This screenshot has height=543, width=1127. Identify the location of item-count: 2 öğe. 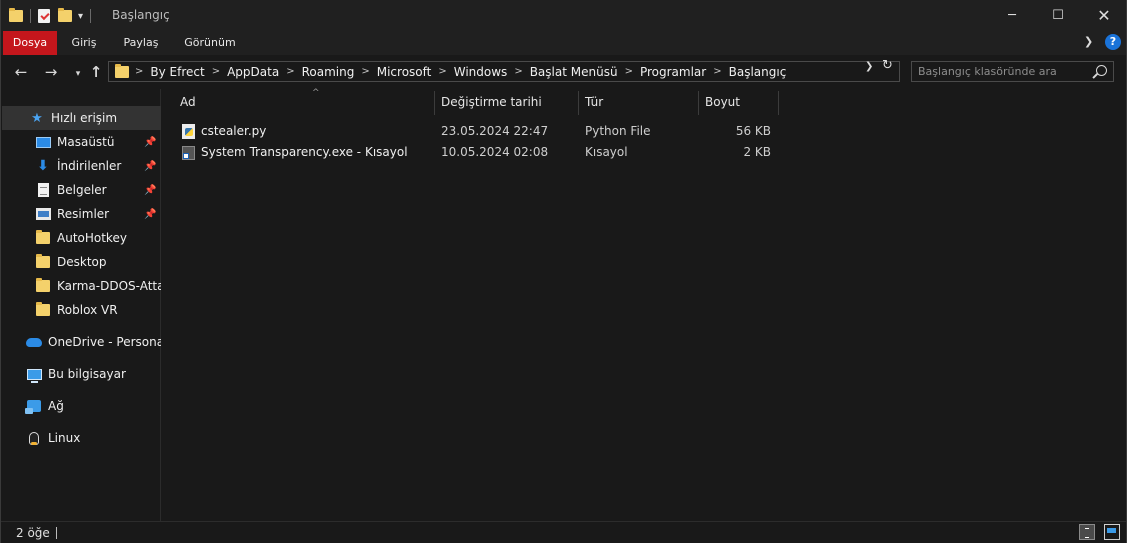
(33, 533).